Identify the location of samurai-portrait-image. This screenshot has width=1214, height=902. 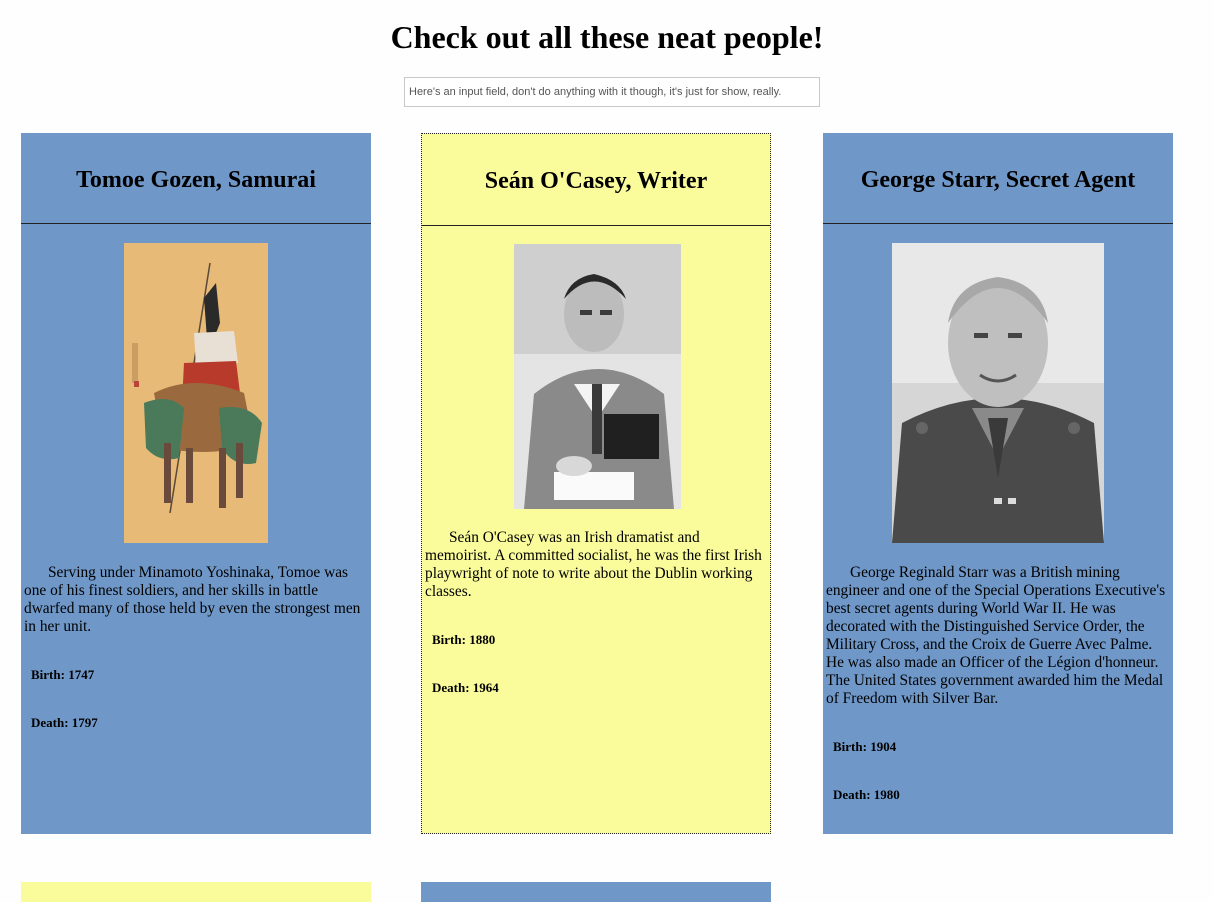
(196, 393).